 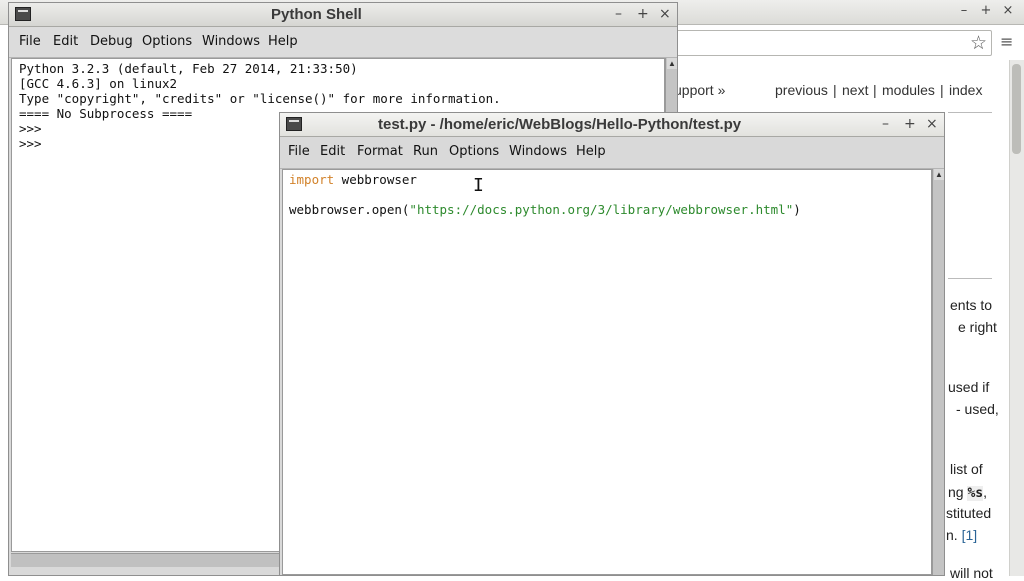 I want to click on code-identifier: webbrowser, so click(x=375, y=179).